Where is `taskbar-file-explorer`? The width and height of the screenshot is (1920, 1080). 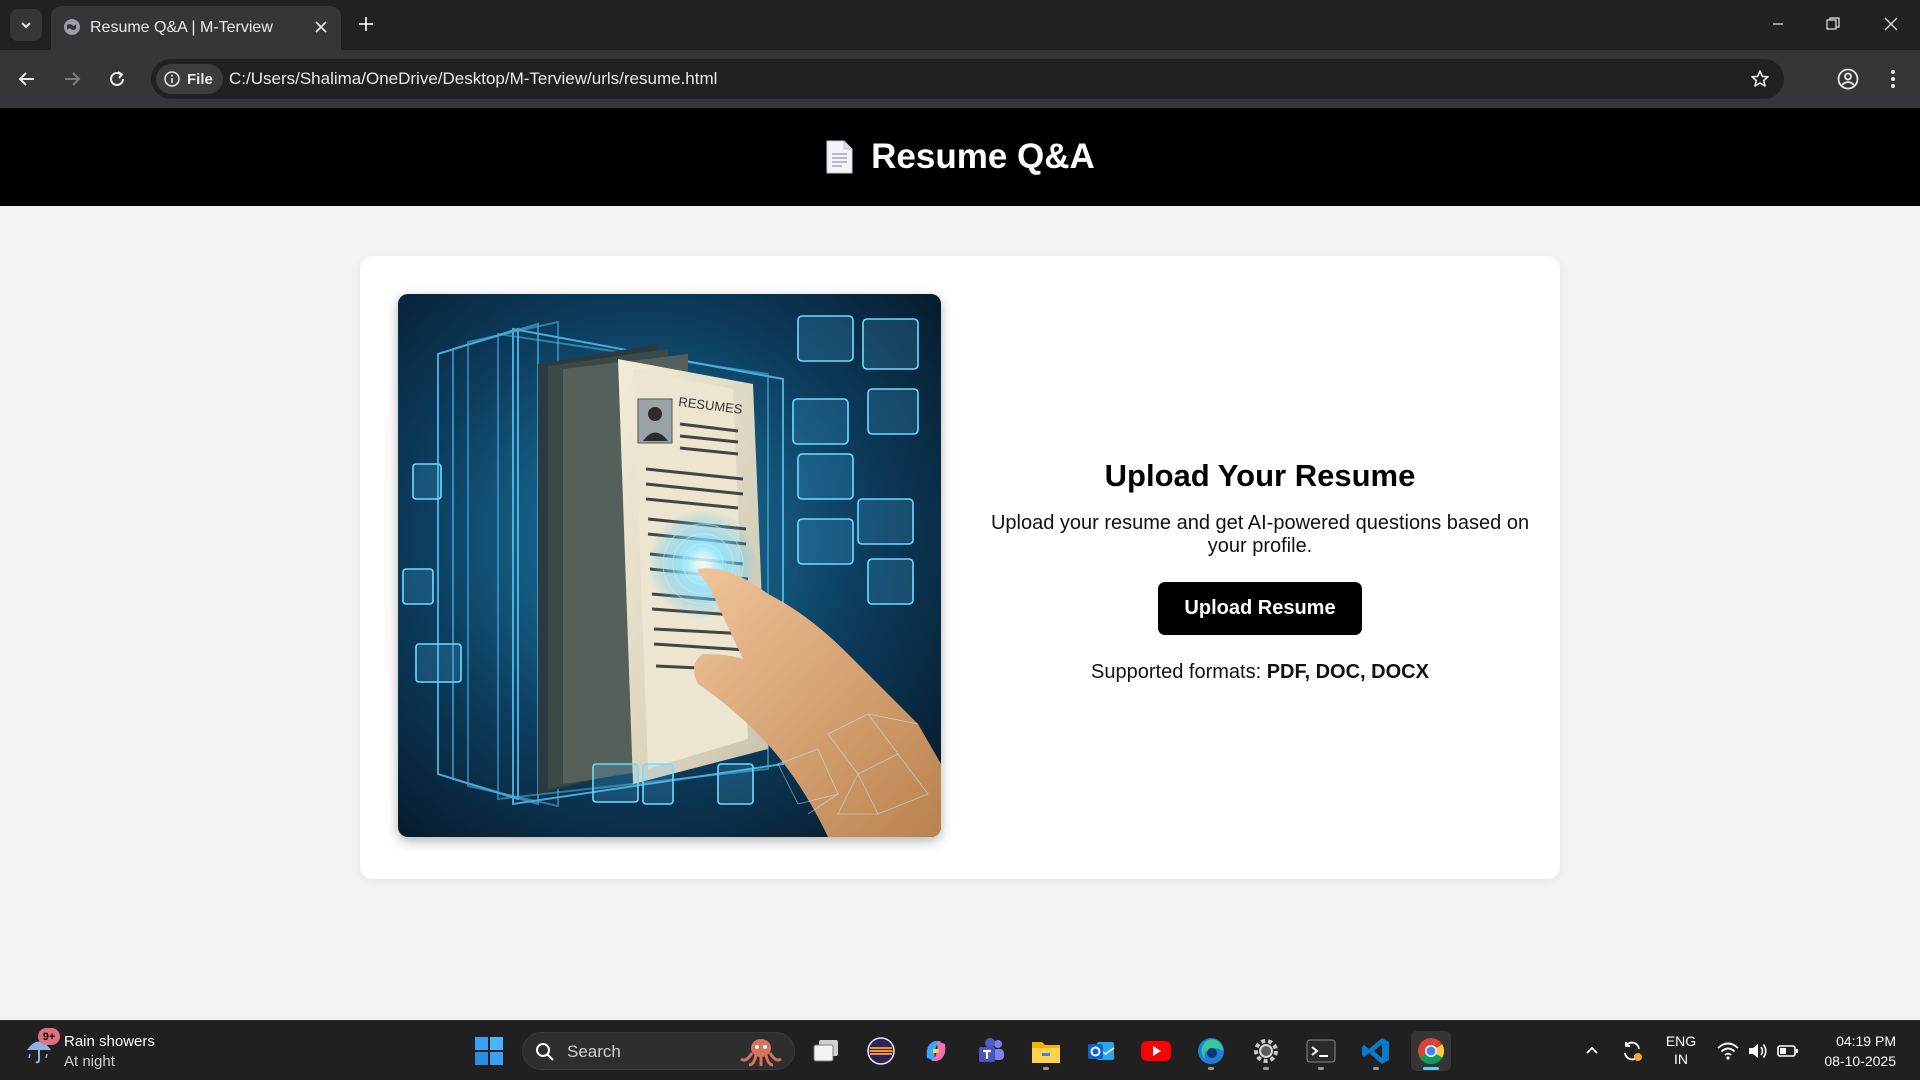
taskbar-file-explorer is located at coordinates (1046, 1051).